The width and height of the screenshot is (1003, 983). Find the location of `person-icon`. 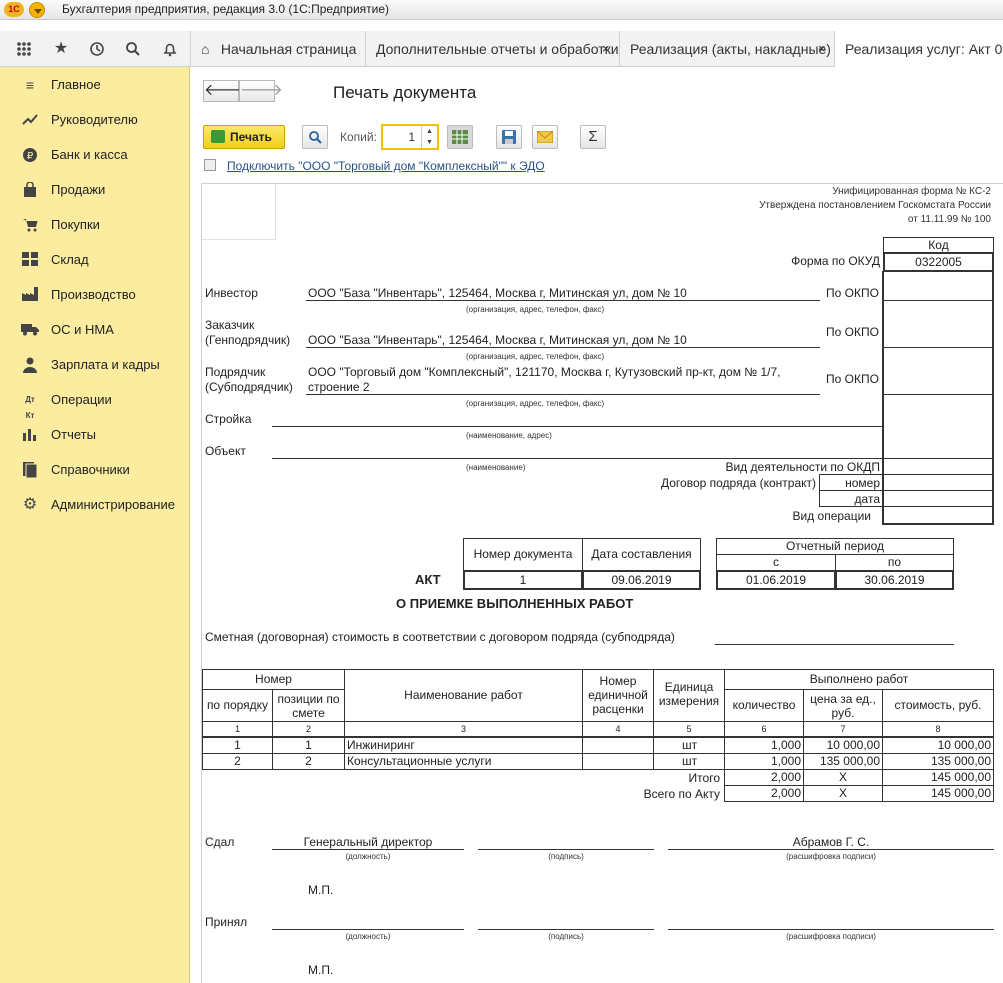

person-icon is located at coordinates (30, 365).